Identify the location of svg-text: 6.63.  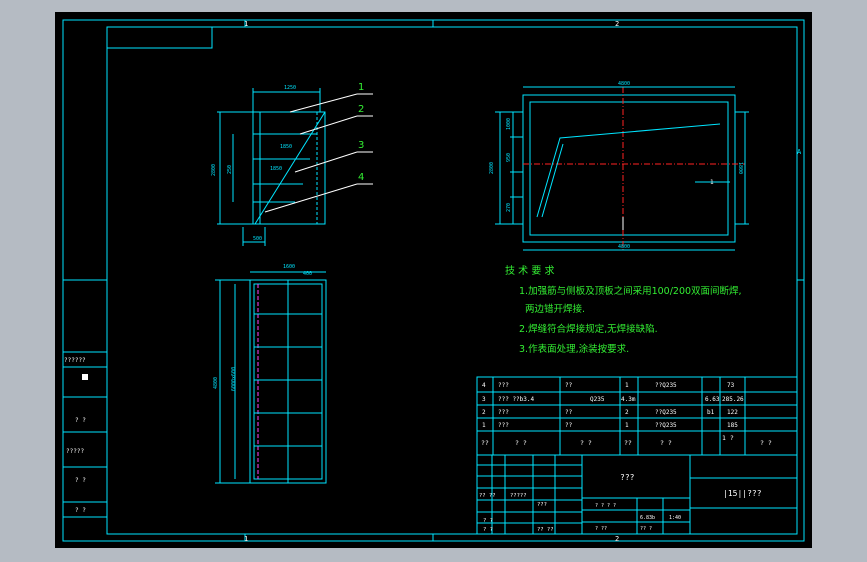
(712, 399).